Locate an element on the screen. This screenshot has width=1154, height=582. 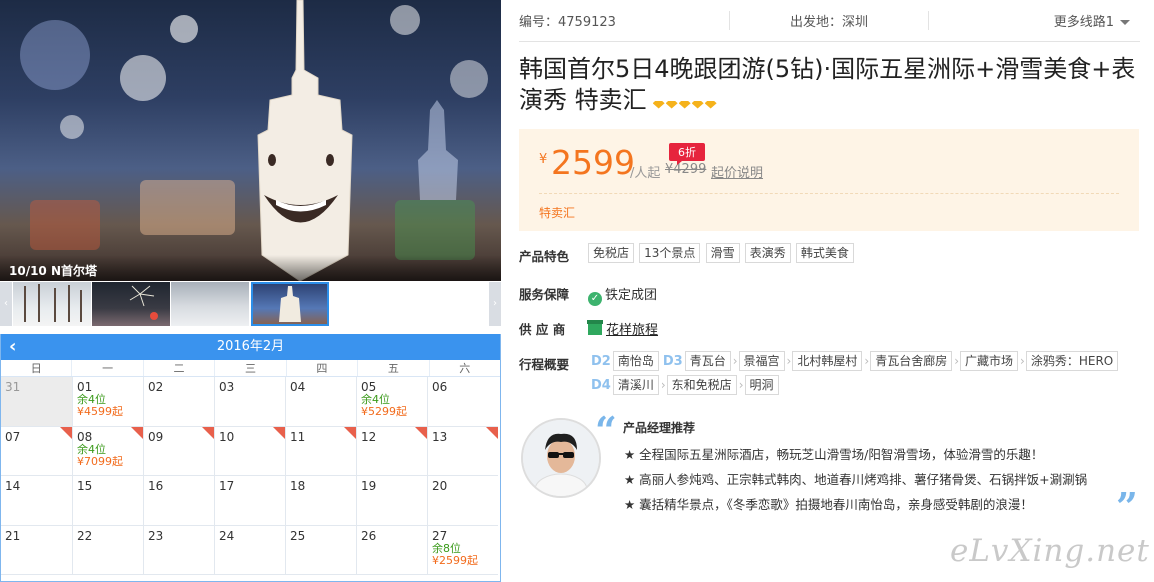
itinerary-stop-chip: 景福宫 is located at coordinates (761, 361).